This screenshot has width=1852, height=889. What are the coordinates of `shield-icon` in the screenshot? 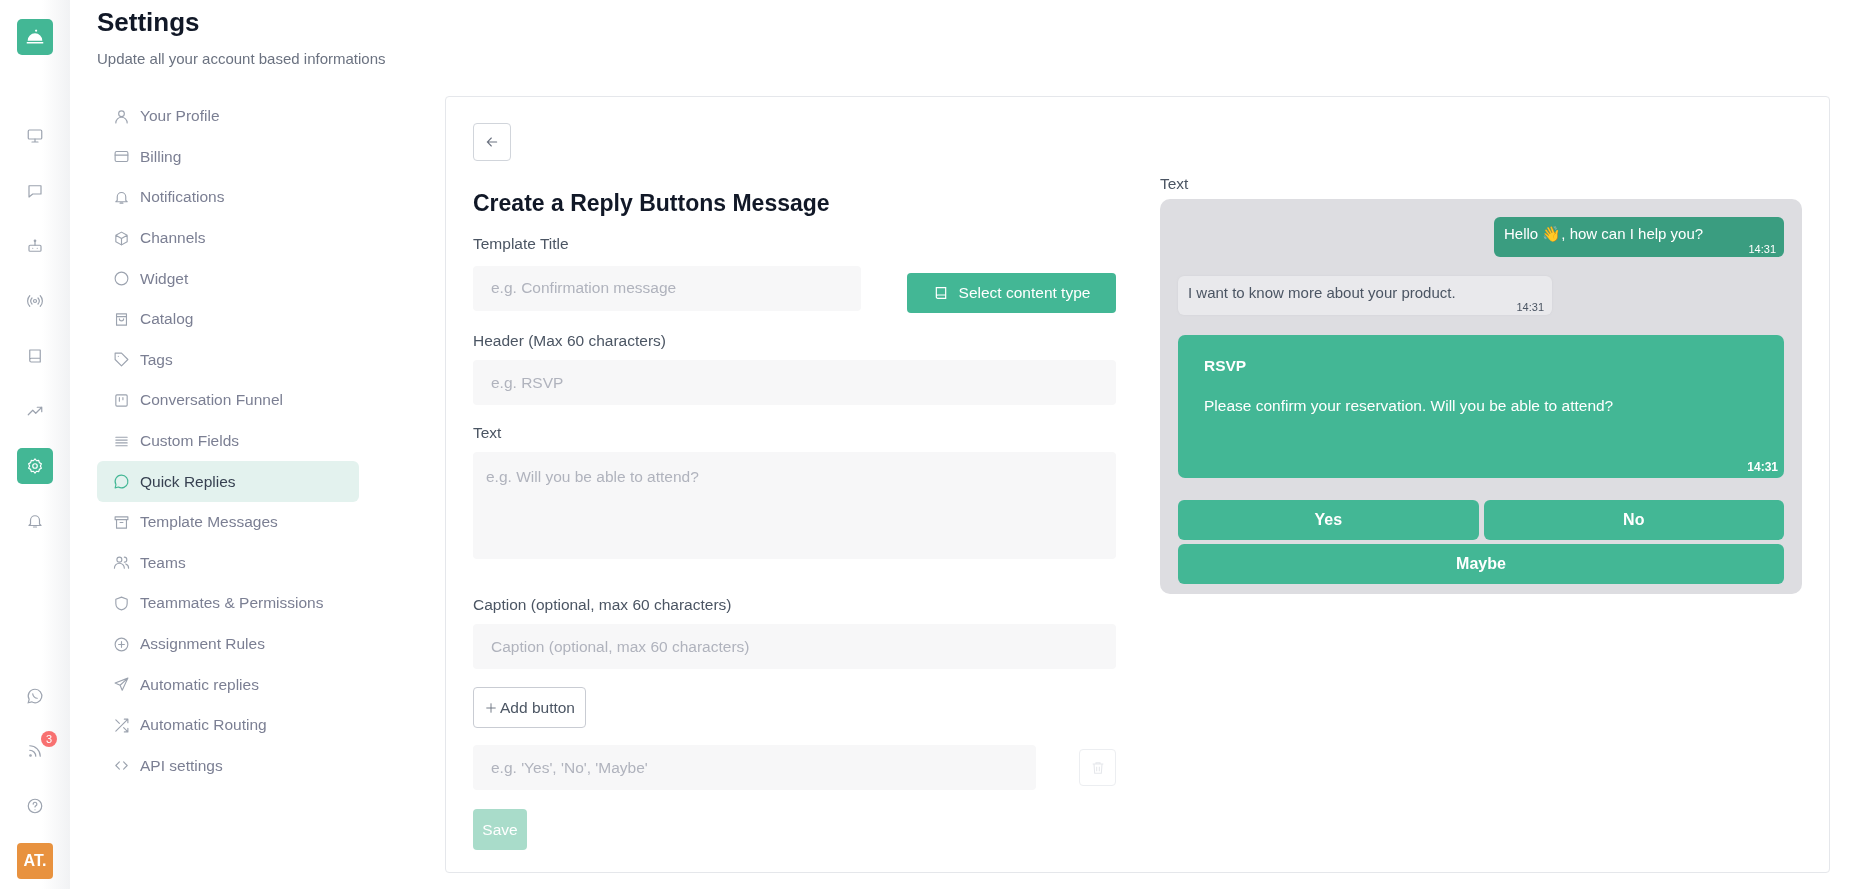 It's located at (121, 603).